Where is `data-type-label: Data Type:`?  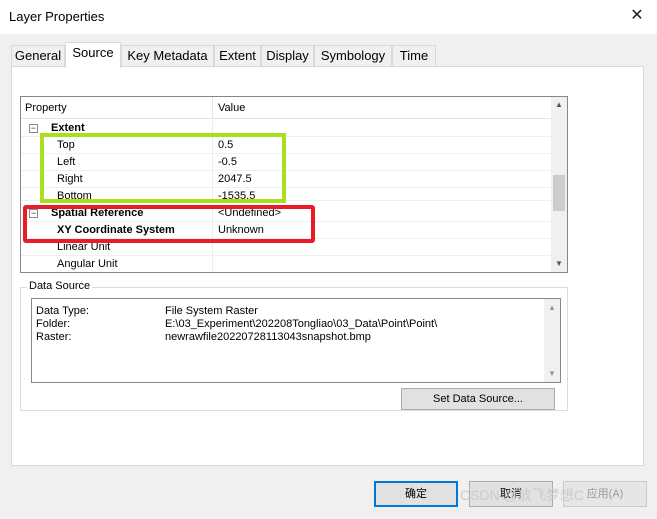 data-type-label: Data Type: is located at coordinates (62, 311).